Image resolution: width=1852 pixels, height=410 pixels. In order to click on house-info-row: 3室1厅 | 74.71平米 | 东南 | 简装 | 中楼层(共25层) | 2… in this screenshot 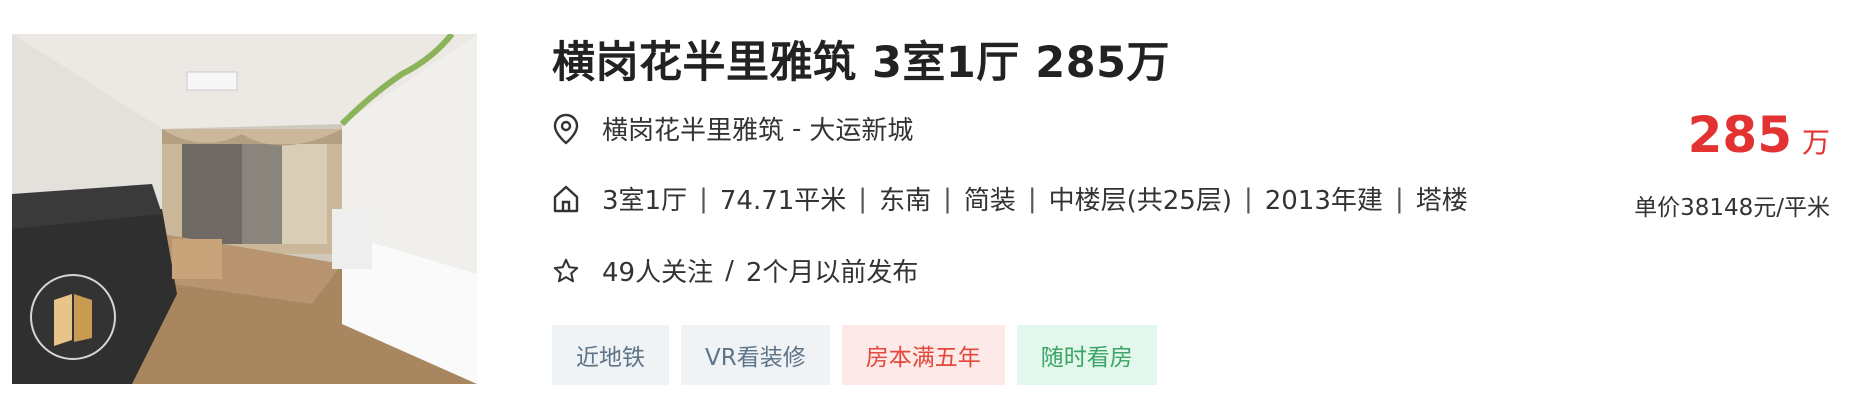, I will do `click(1010, 198)`.